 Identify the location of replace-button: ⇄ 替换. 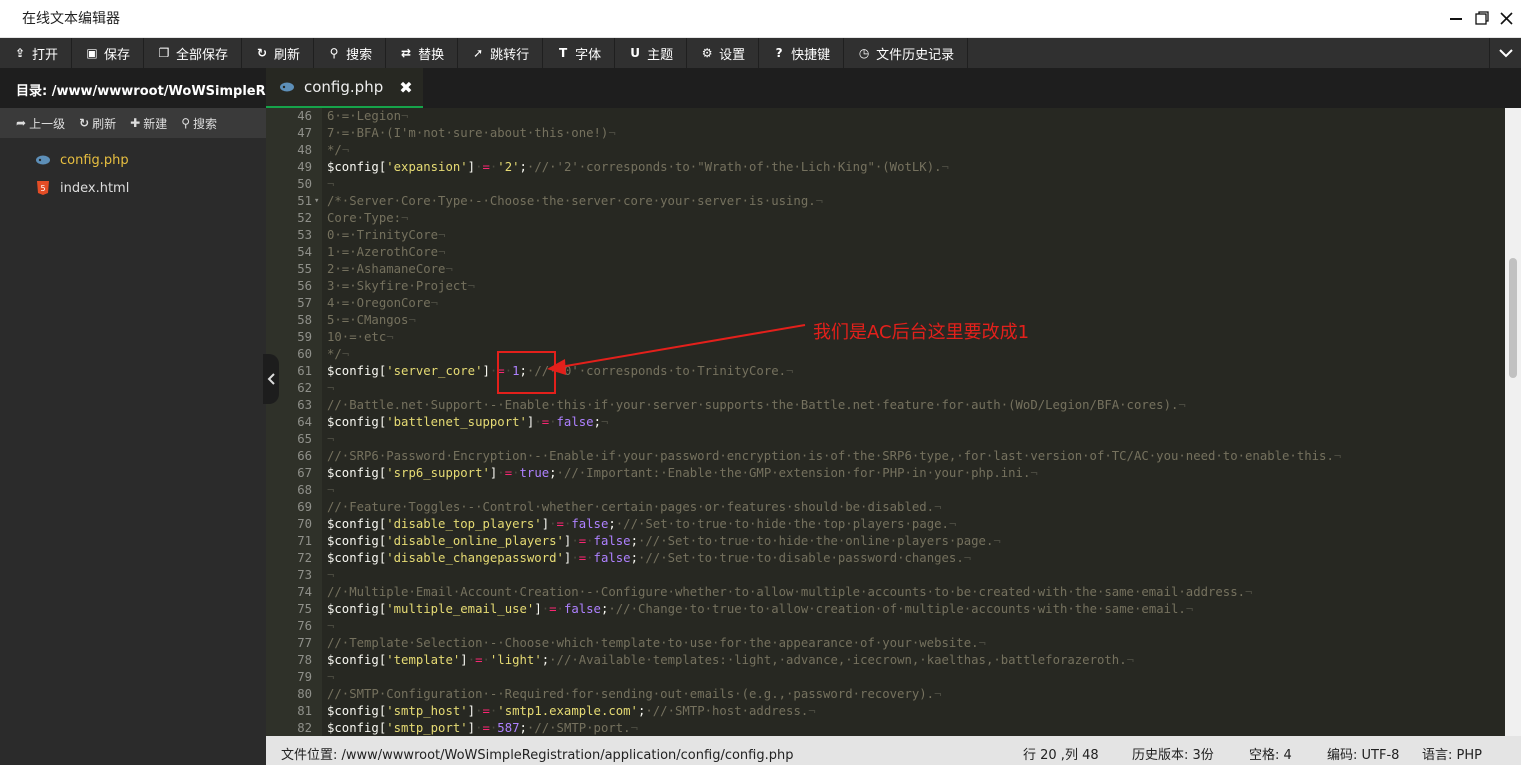
(422, 53).